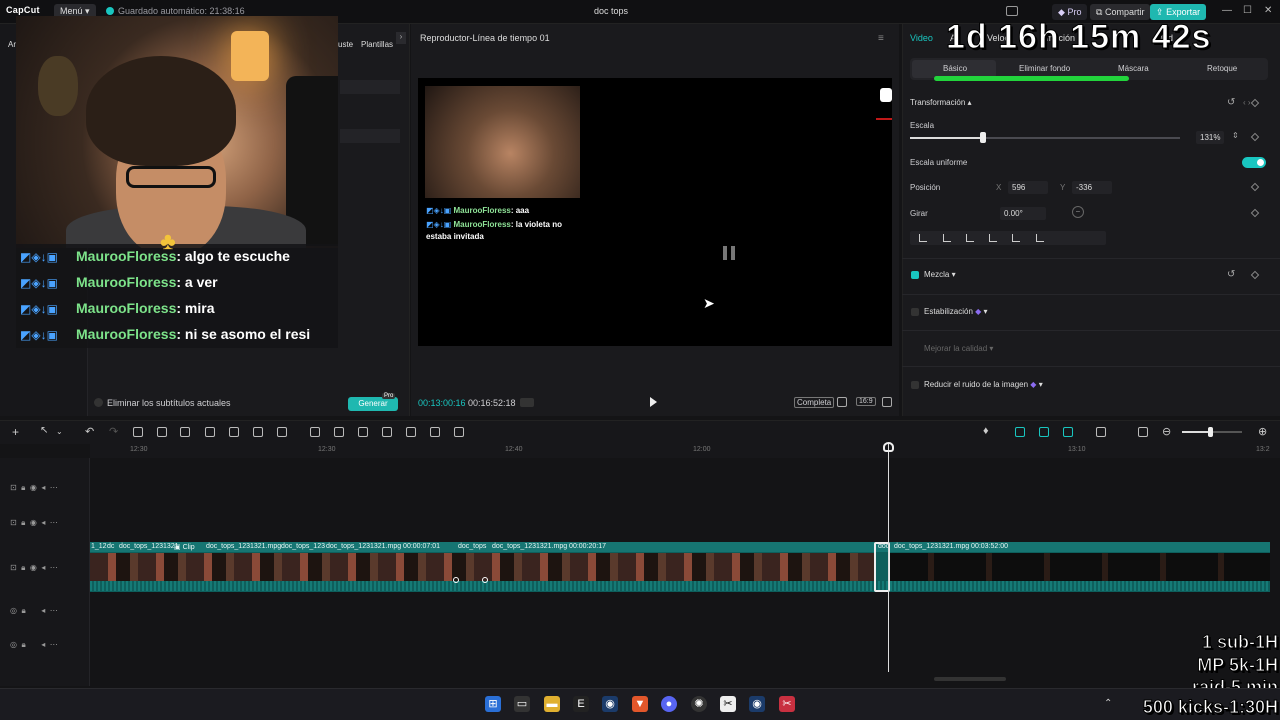 This screenshot has width=1280, height=720. Describe the element at coordinates (888, 558) in the screenshot. I see `playhead` at that location.